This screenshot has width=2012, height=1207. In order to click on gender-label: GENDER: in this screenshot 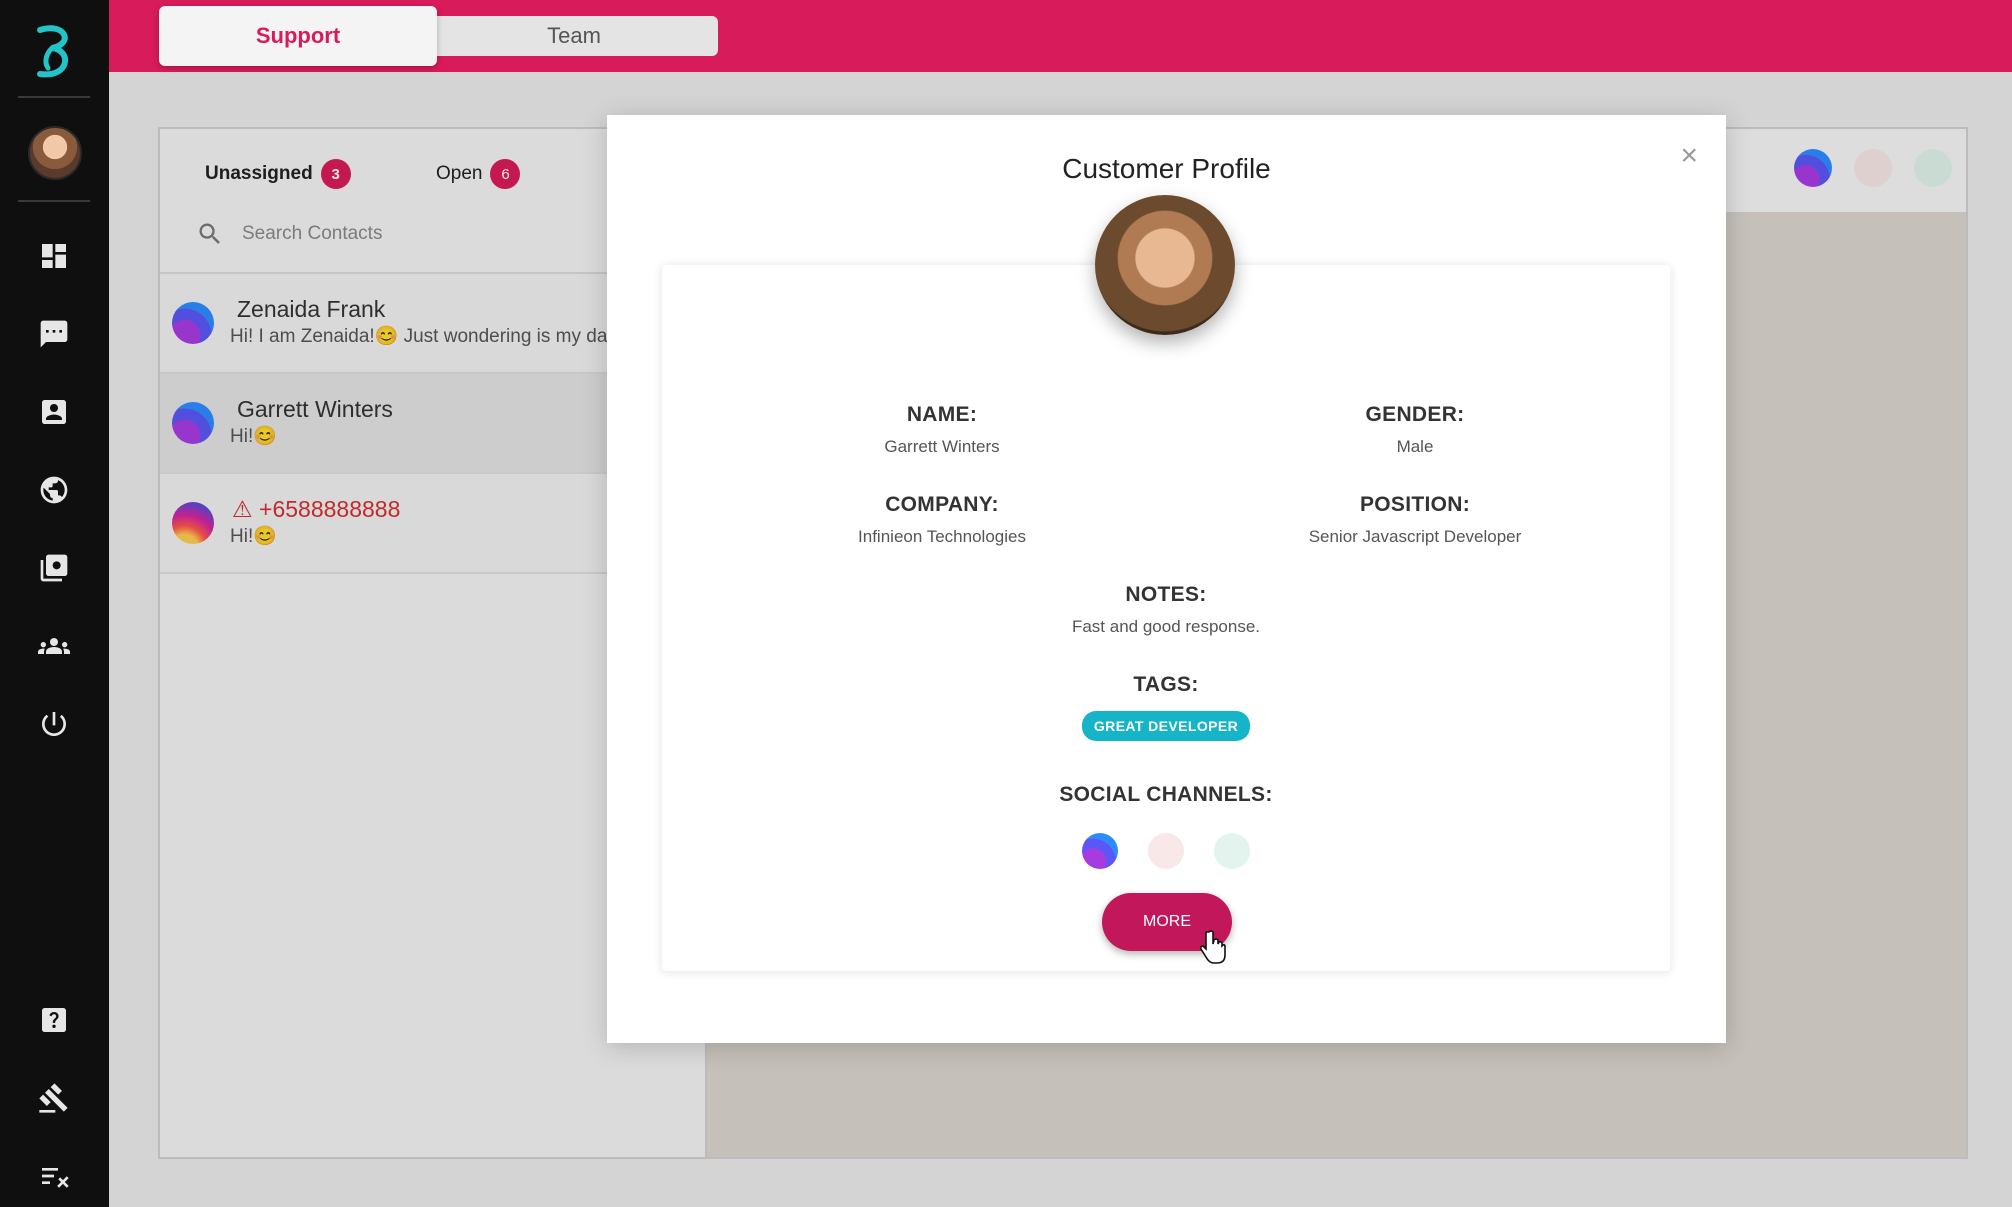, I will do `click(1415, 414)`.